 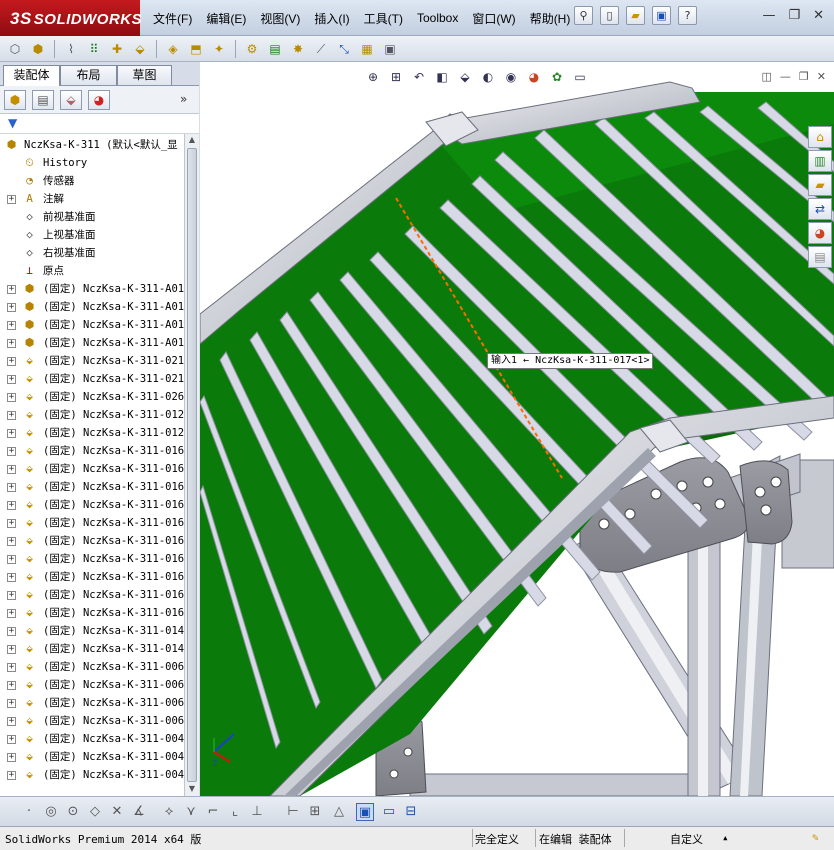 What do you see at coordinates (583, 15) in the screenshot?
I see `pin-icon: ⚲` at bounding box center [583, 15].